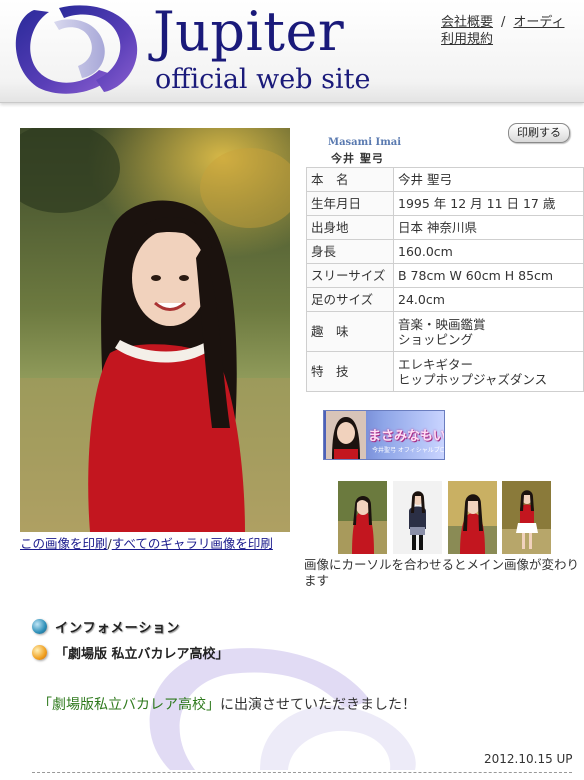 The height and width of the screenshot is (780, 584). I want to click on profile-label: 出身地, so click(350, 227).